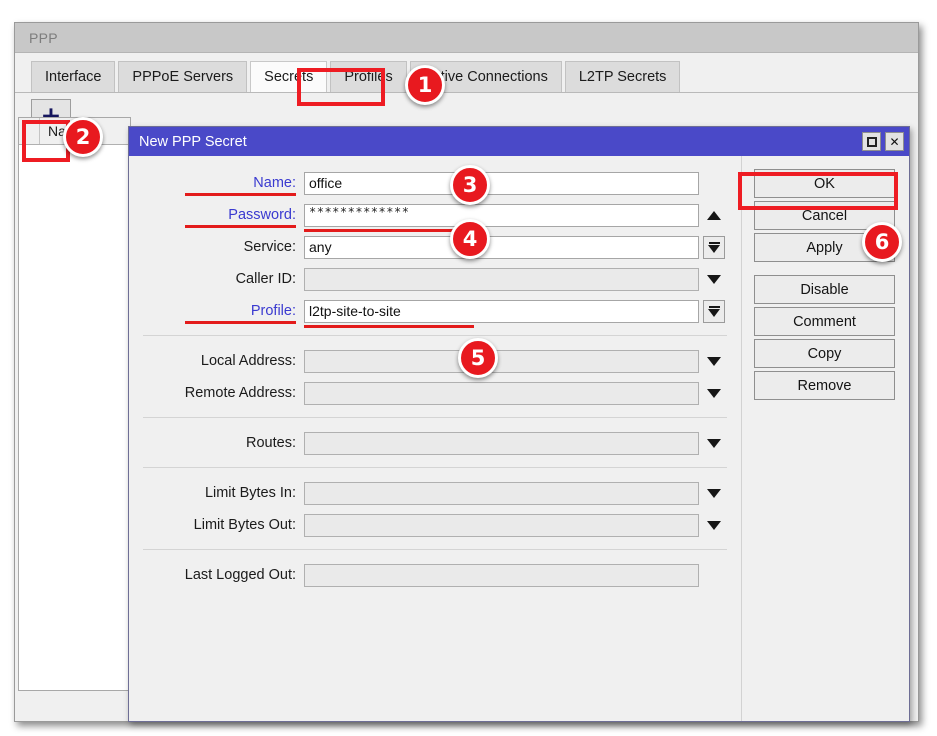  What do you see at coordinates (43, 37) in the screenshot?
I see `ppp-window-title: PPP` at bounding box center [43, 37].